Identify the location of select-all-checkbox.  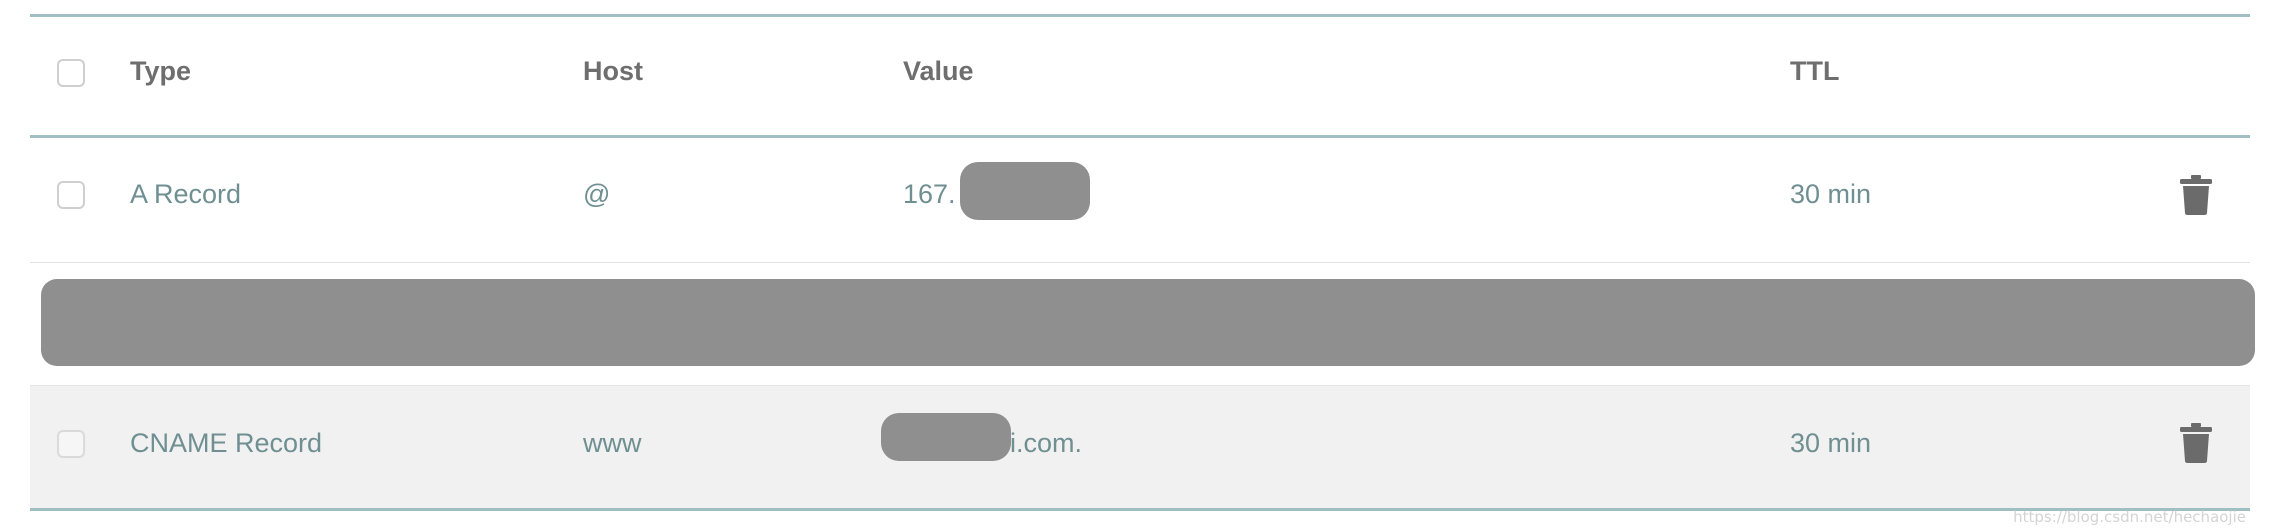
(71, 73).